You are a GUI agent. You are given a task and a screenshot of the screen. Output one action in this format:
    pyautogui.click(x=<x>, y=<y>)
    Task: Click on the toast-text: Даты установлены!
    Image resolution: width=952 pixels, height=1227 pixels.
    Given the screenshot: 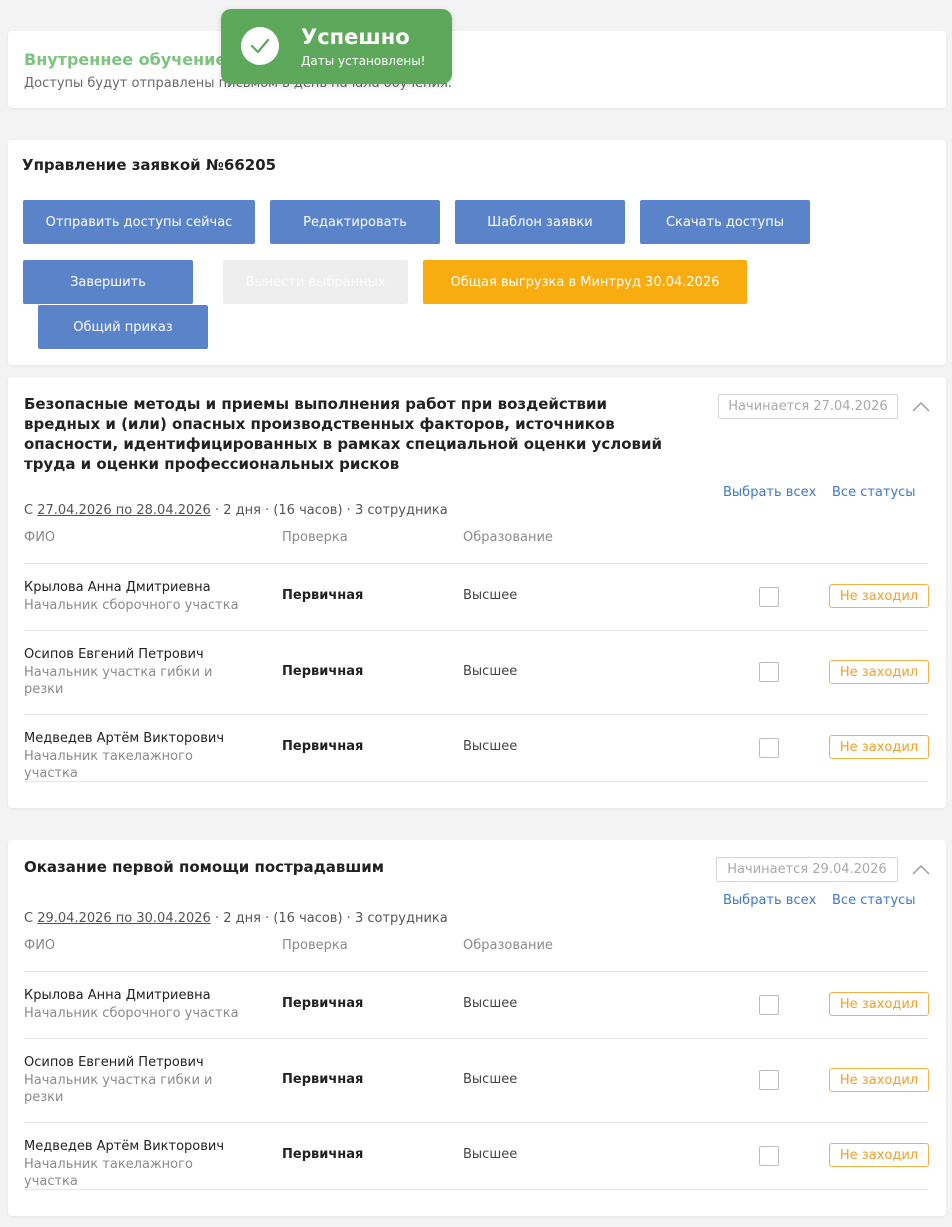 What is the action you would take?
    pyautogui.click(x=363, y=61)
    